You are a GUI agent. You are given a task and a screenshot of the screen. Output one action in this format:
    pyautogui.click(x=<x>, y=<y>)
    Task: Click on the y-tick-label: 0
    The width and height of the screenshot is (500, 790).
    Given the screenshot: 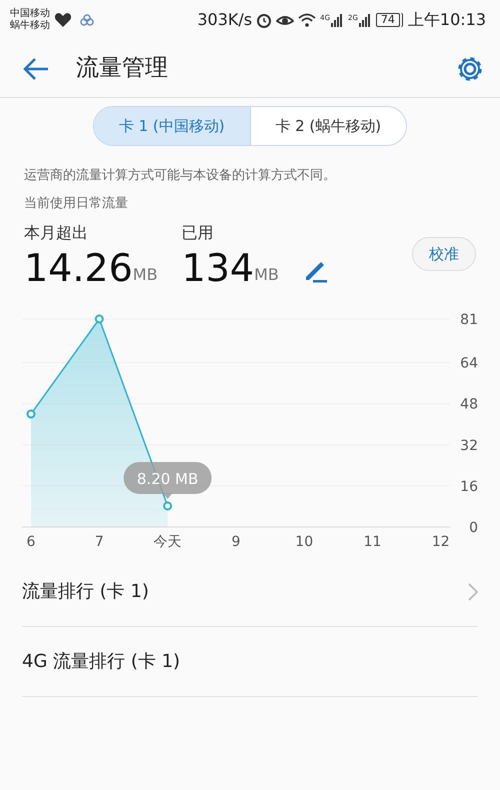 What is the action you would take?
    pyautogui.click(x=473, y=528)
    